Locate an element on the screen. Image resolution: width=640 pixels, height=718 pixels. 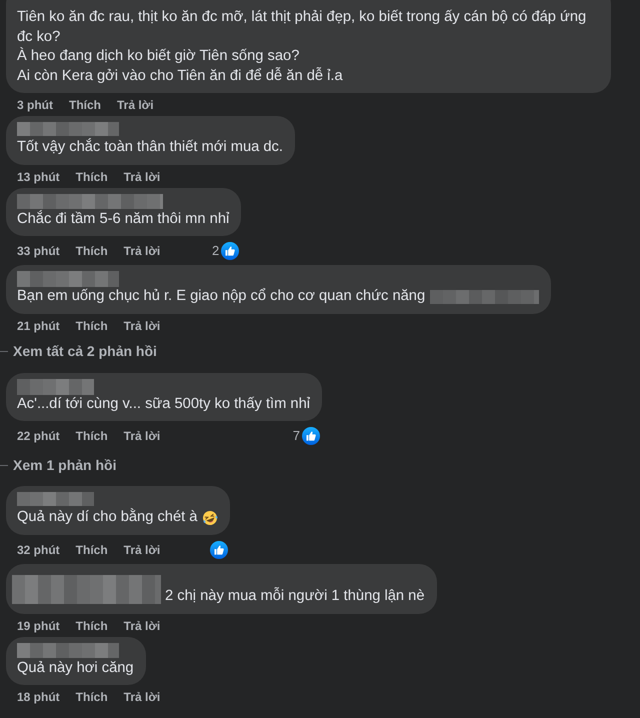
comment-time: 19 phút is located at coordinates (38, 625).